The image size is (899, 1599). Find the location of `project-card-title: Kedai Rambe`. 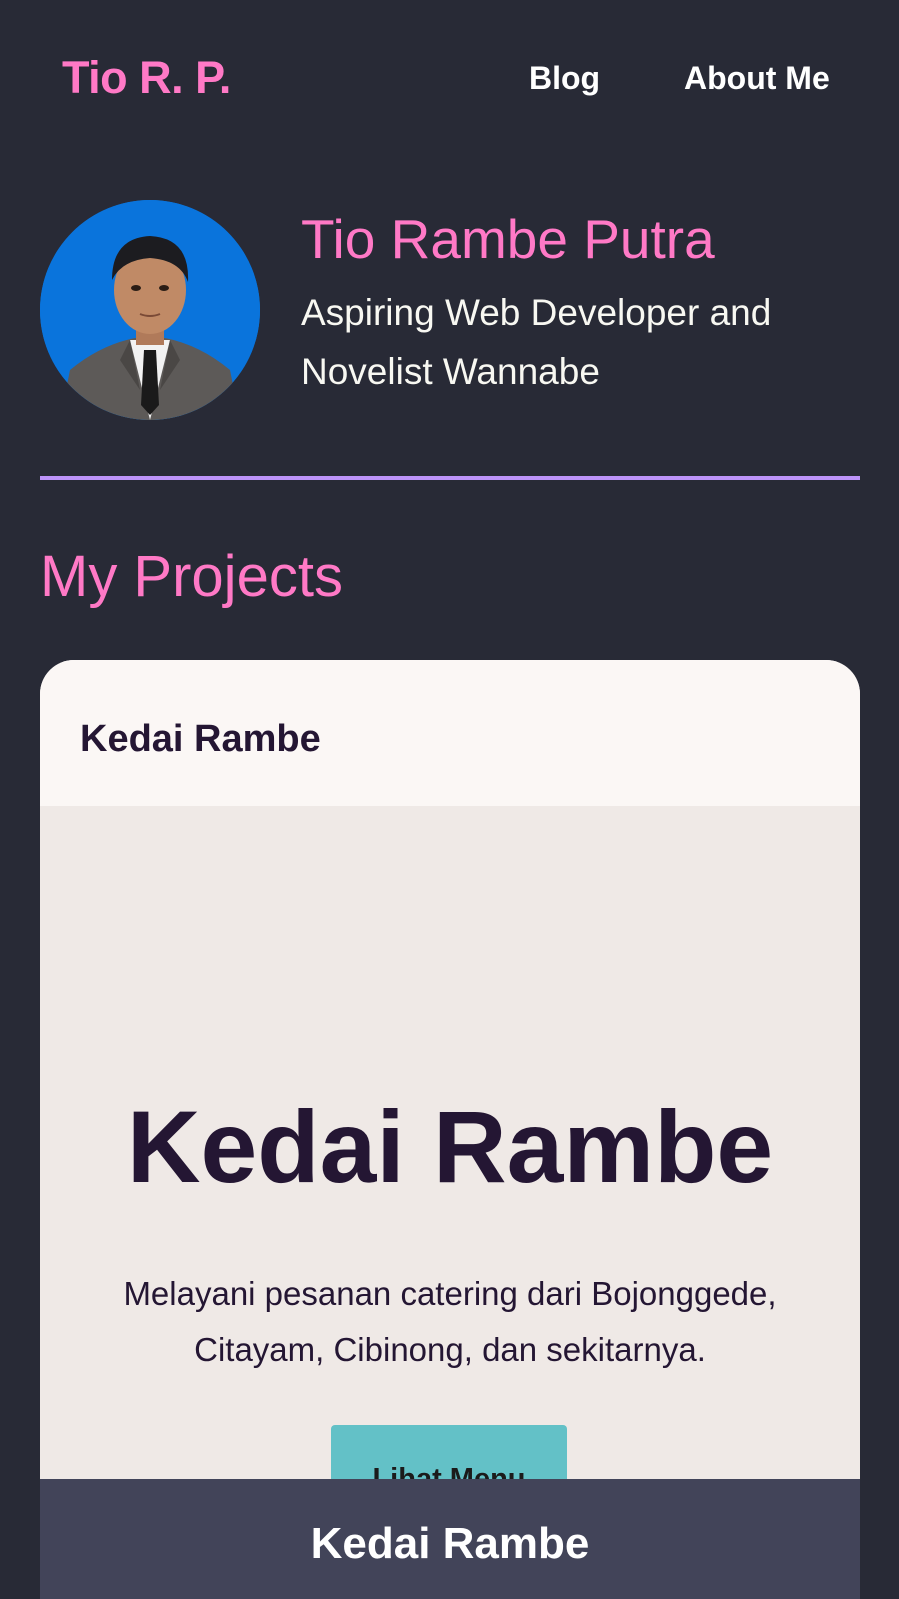

project-card-title: Kedai Rambe is located at coordinates (200, 739).